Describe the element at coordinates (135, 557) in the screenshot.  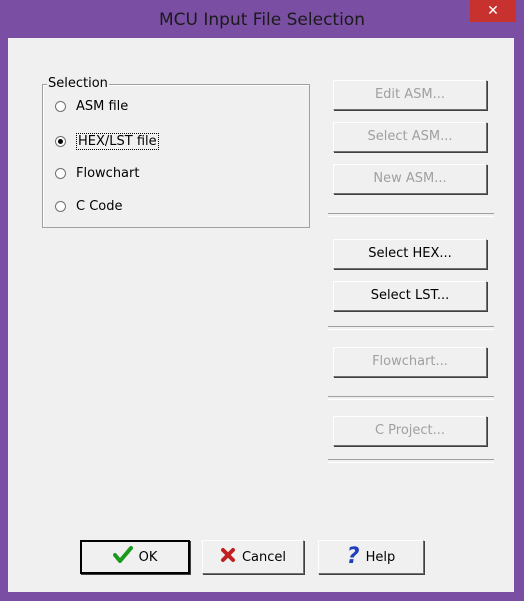
I see `ok-button: OK` at that location.